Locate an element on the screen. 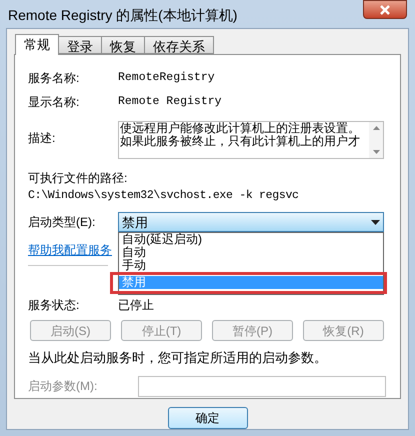 Image resolution: width=415 pixels, height=436 pixels. close-button is located at coordinates (385, 9).